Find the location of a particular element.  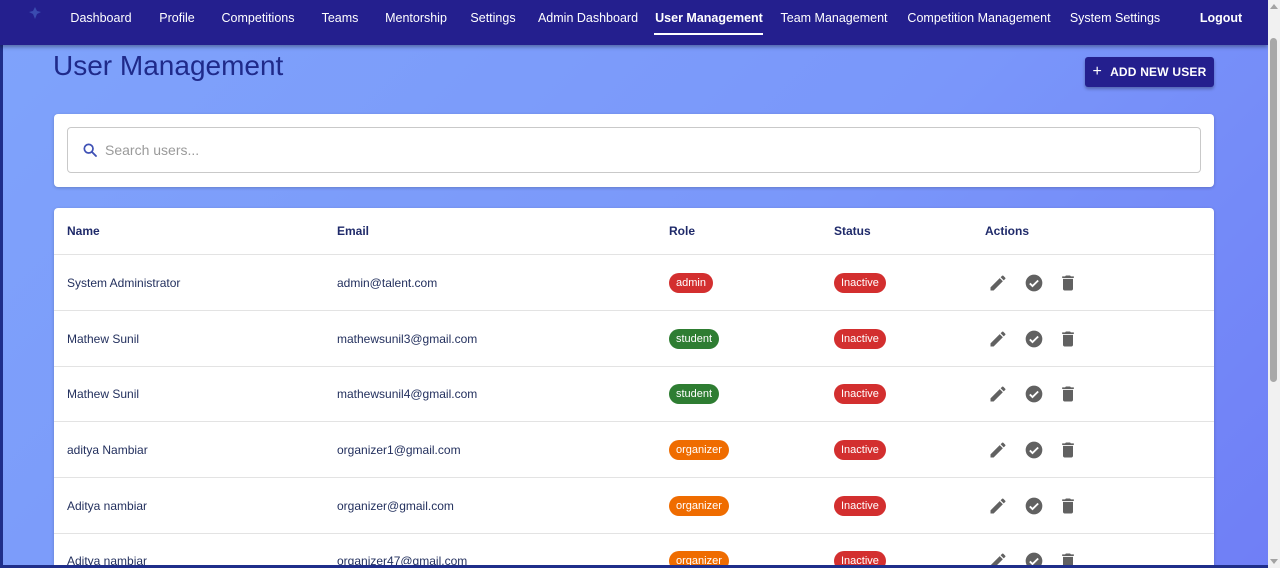

search-box is located at coordinates (634, 150).